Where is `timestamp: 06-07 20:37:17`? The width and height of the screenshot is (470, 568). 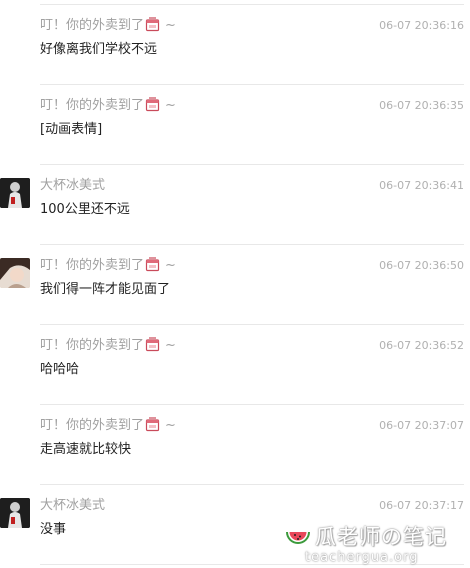
timestamp: 06-07 20:37:17 is located at coordinates (421, 505).